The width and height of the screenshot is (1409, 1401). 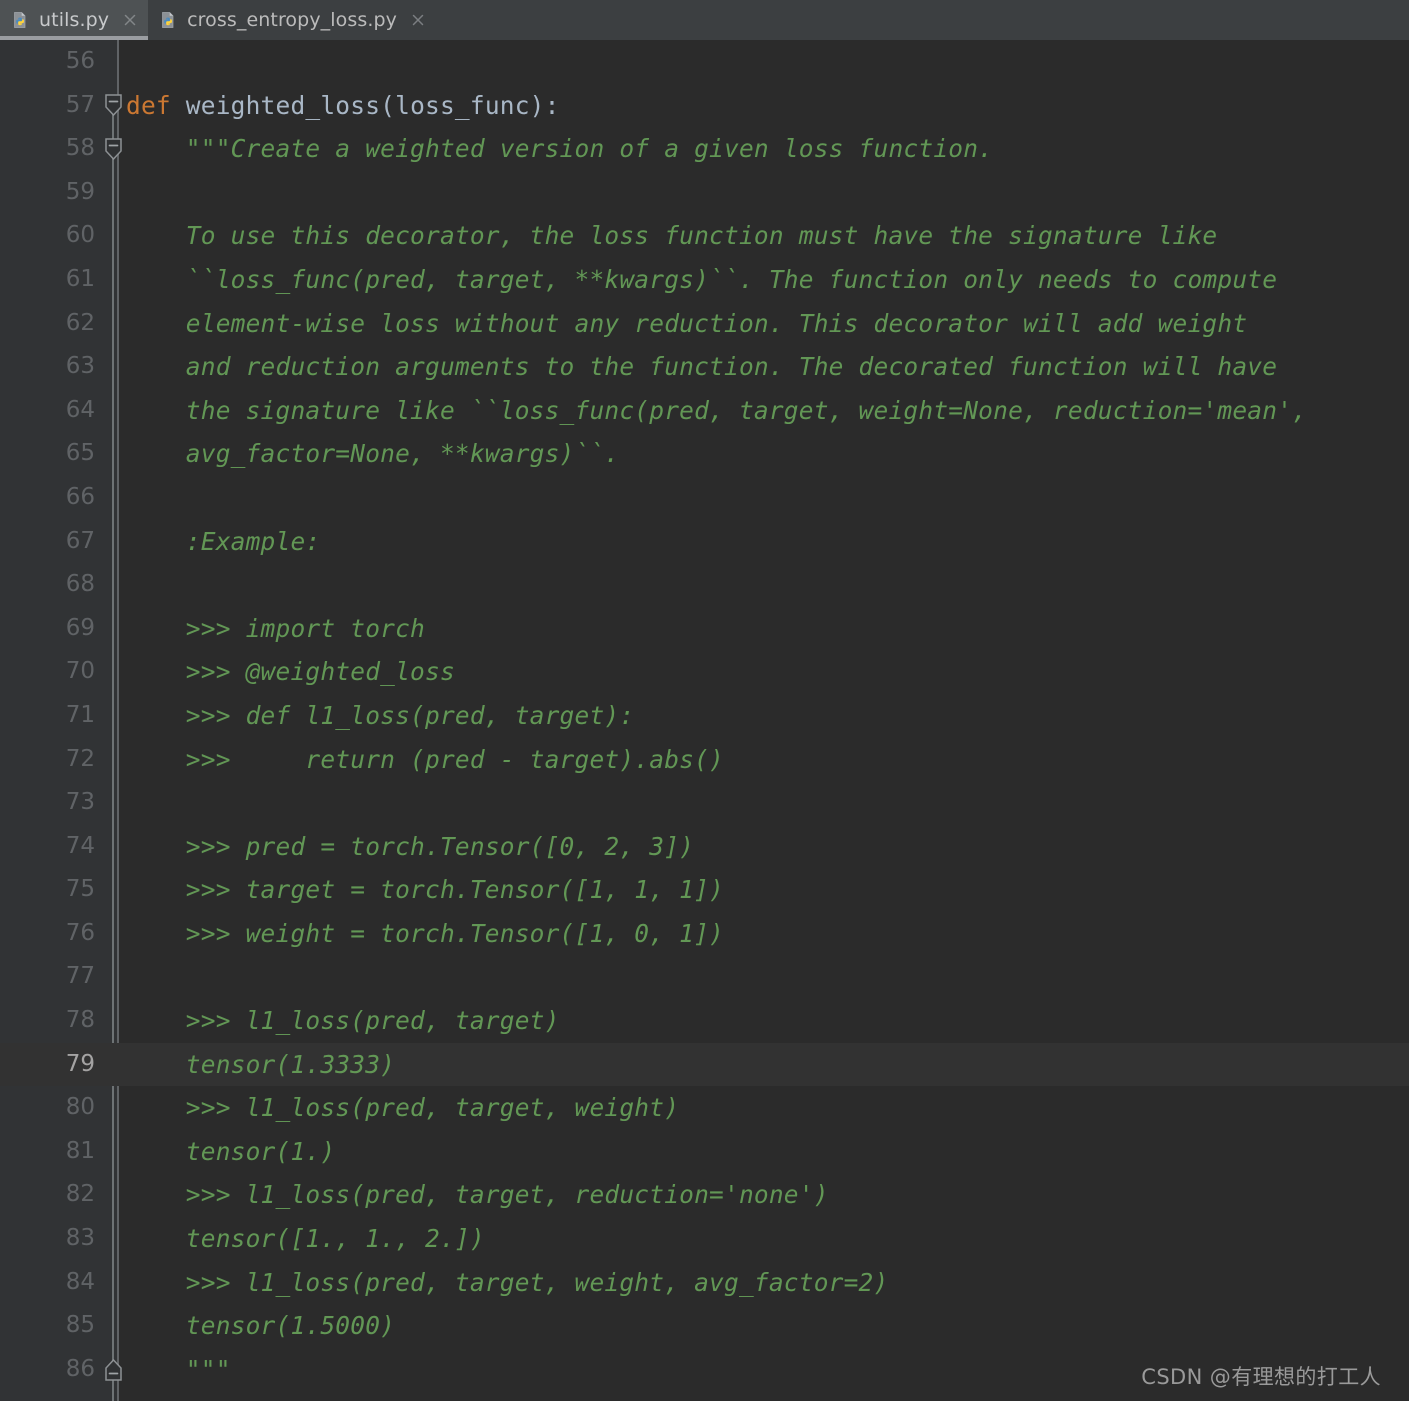 What do you see at coordinates (47, 498) in the screenshot?
I see `line-number: 66` at bounding box center [47, 498].